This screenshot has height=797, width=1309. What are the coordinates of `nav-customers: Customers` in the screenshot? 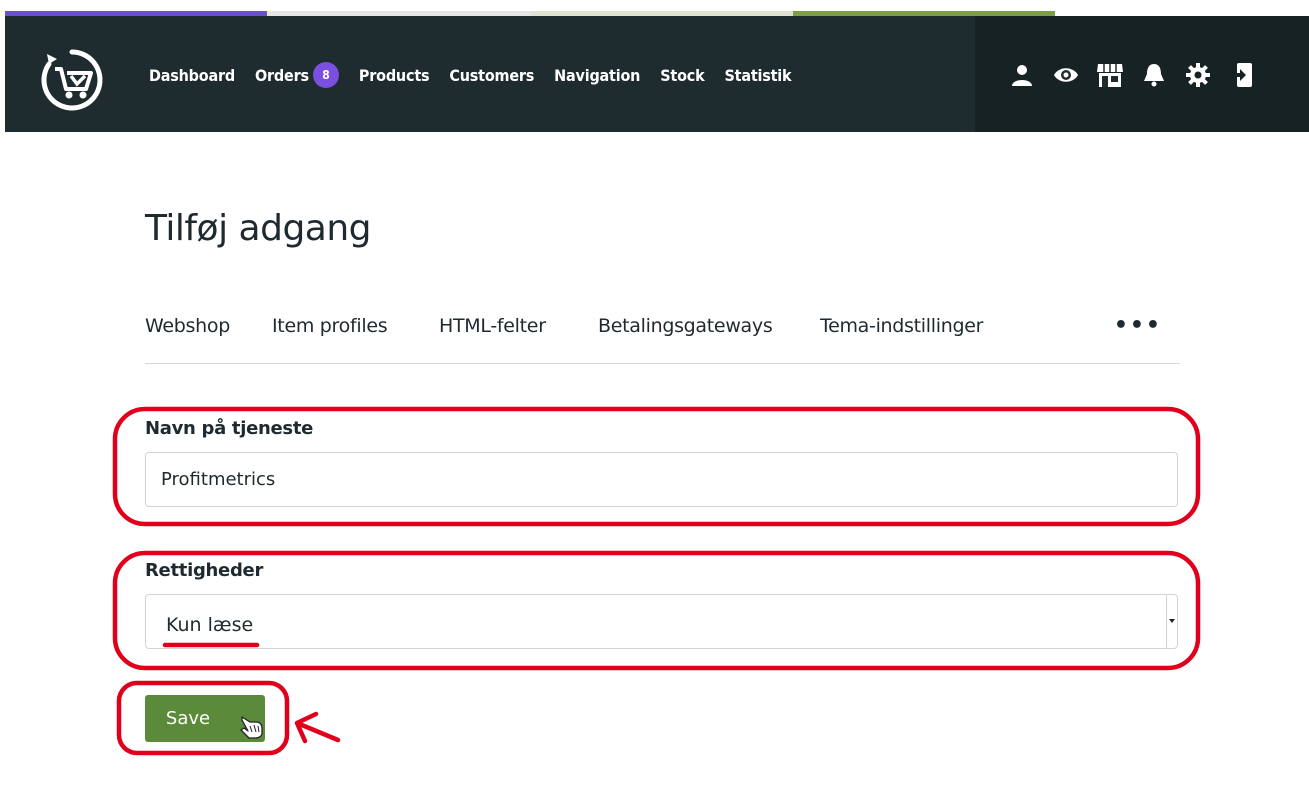 It's located at (491, 75).